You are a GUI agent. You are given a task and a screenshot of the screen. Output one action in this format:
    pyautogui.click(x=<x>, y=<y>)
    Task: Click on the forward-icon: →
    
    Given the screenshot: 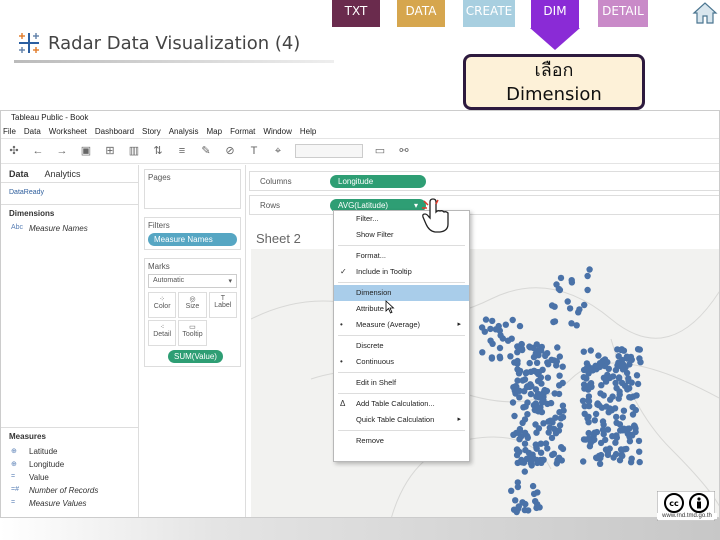 What is the action you would take?
    pyautogui.click(x=62, y=151)
    